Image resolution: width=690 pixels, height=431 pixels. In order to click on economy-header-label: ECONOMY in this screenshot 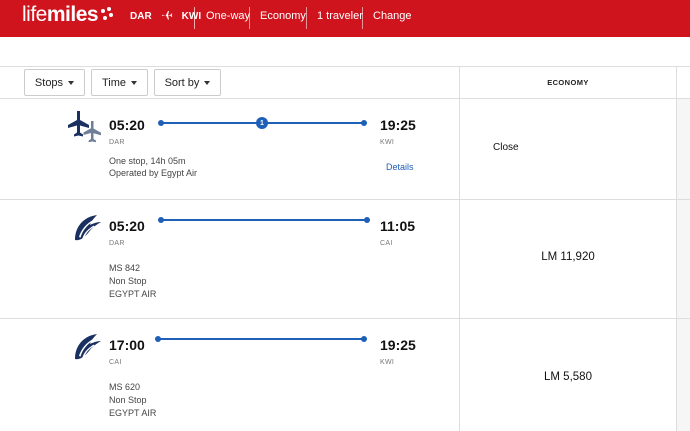, I will do `click(568, 82)`.